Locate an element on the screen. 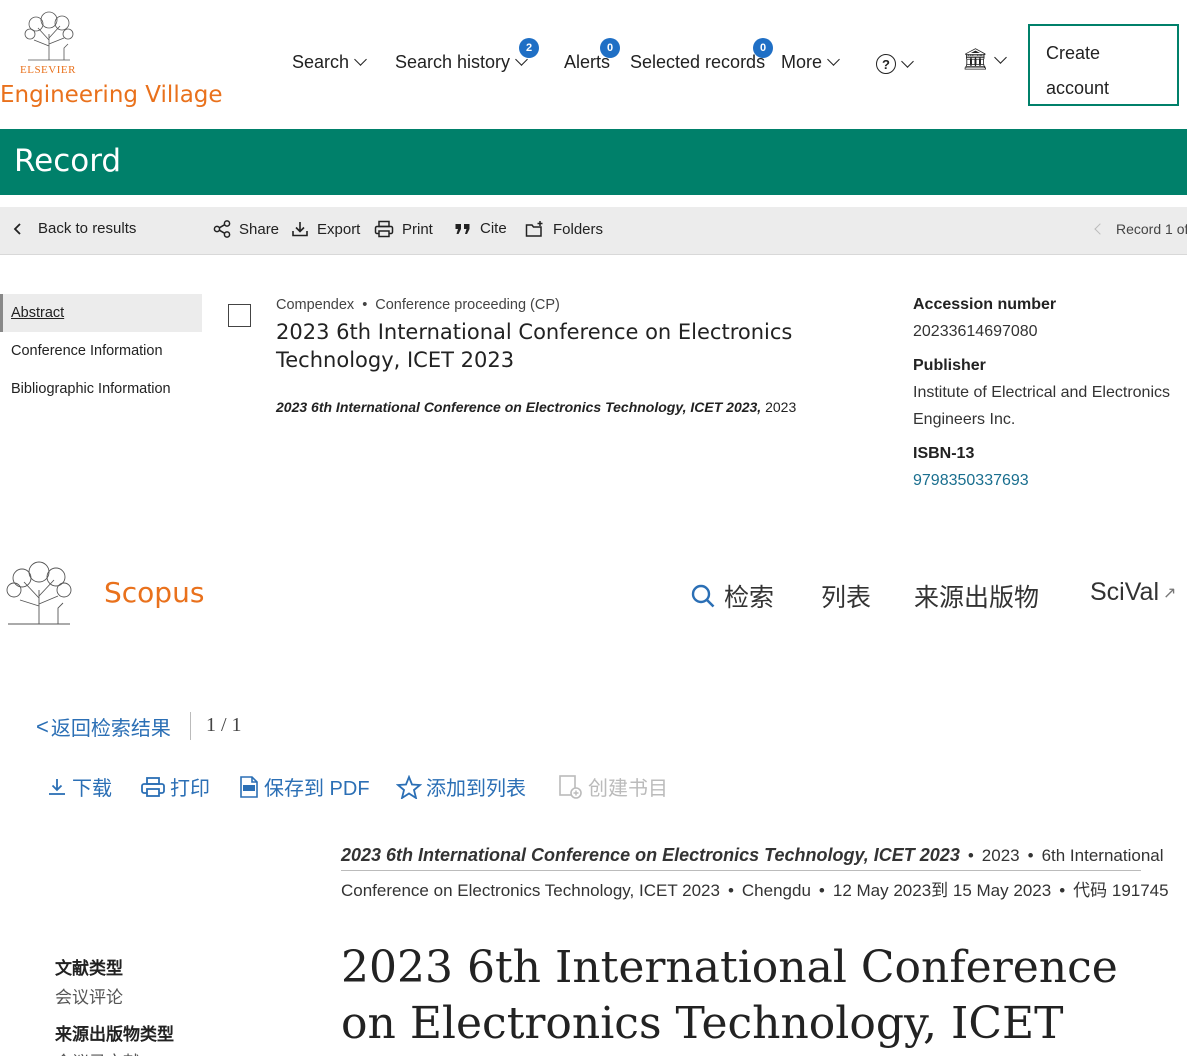 This screenshot has height=1056, width=1187. scopus-source-type-value: 会议录文献 is located at coordinates (97, 1052).